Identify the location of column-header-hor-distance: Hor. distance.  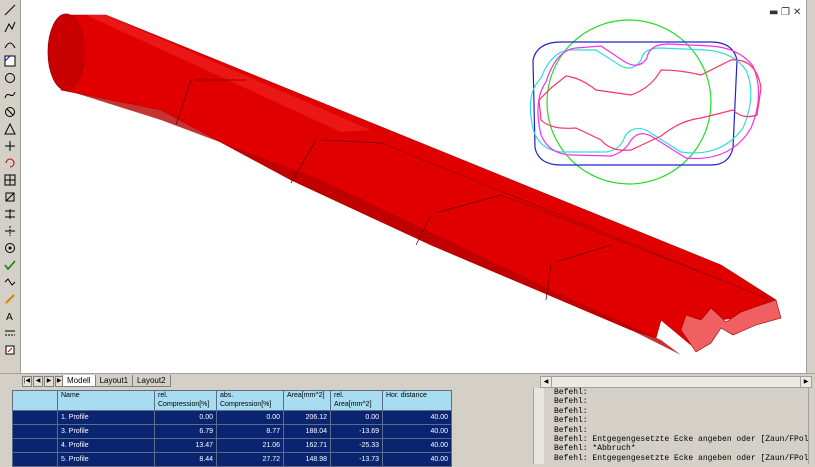
(417, 400).